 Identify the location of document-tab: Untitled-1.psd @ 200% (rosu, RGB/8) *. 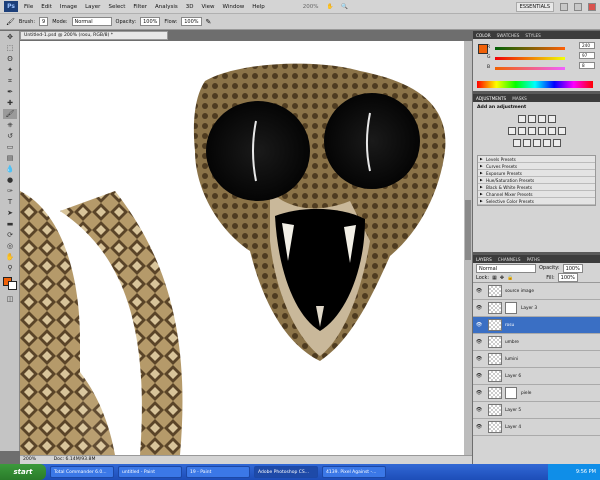
(94, 35).